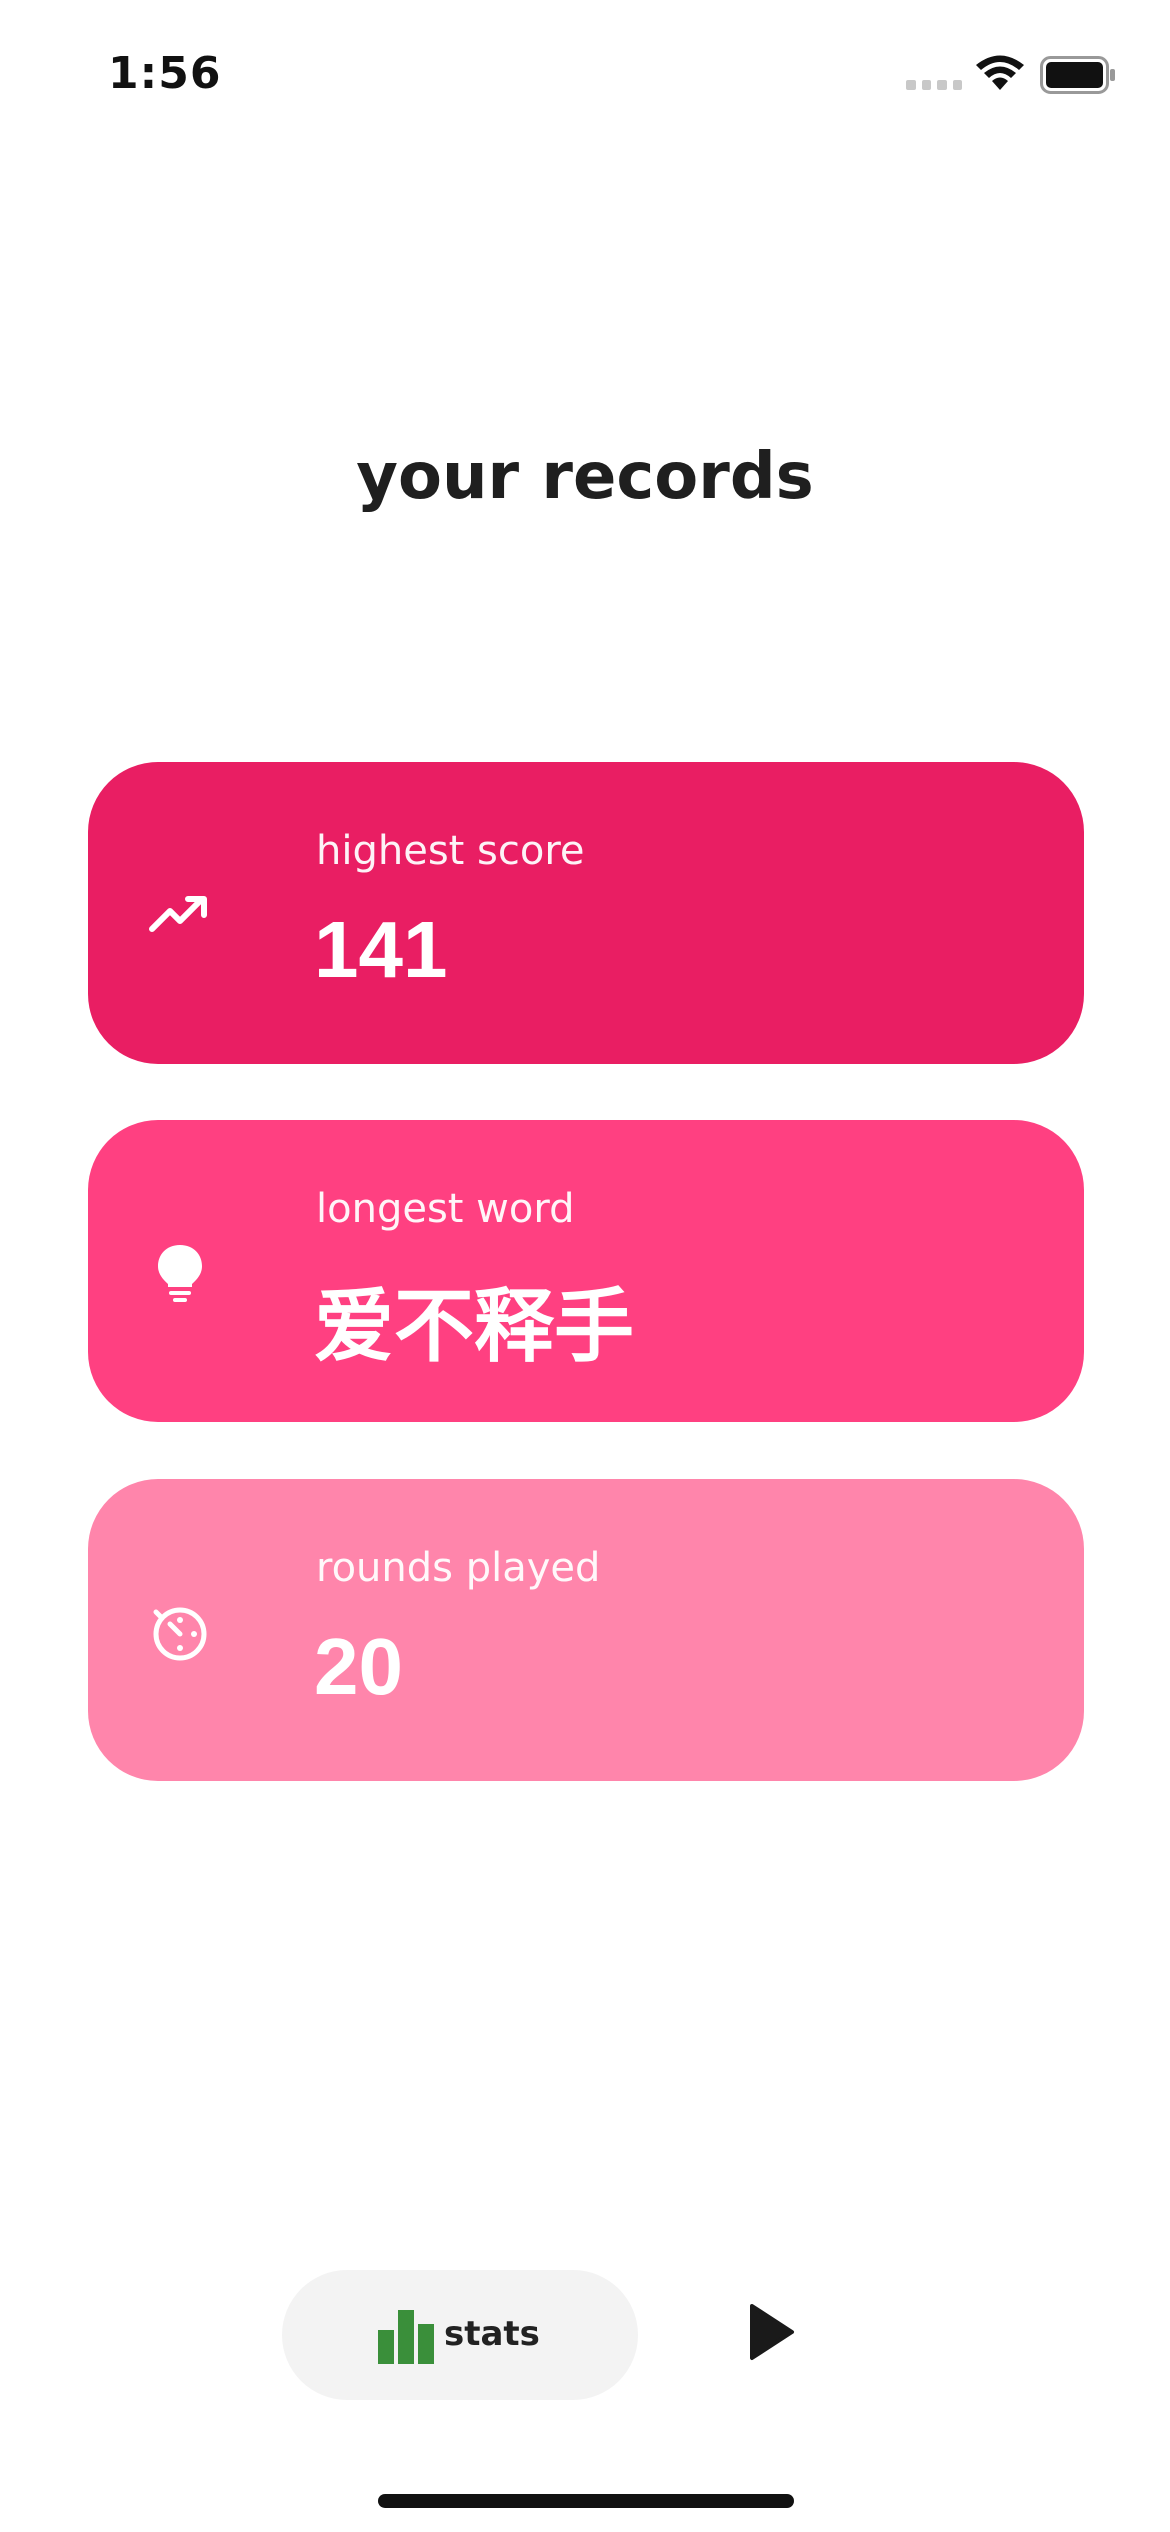  Describe the element at coordinates (492, 2334) in the screenshot. I see `stats-tab-label: stats` at that location.